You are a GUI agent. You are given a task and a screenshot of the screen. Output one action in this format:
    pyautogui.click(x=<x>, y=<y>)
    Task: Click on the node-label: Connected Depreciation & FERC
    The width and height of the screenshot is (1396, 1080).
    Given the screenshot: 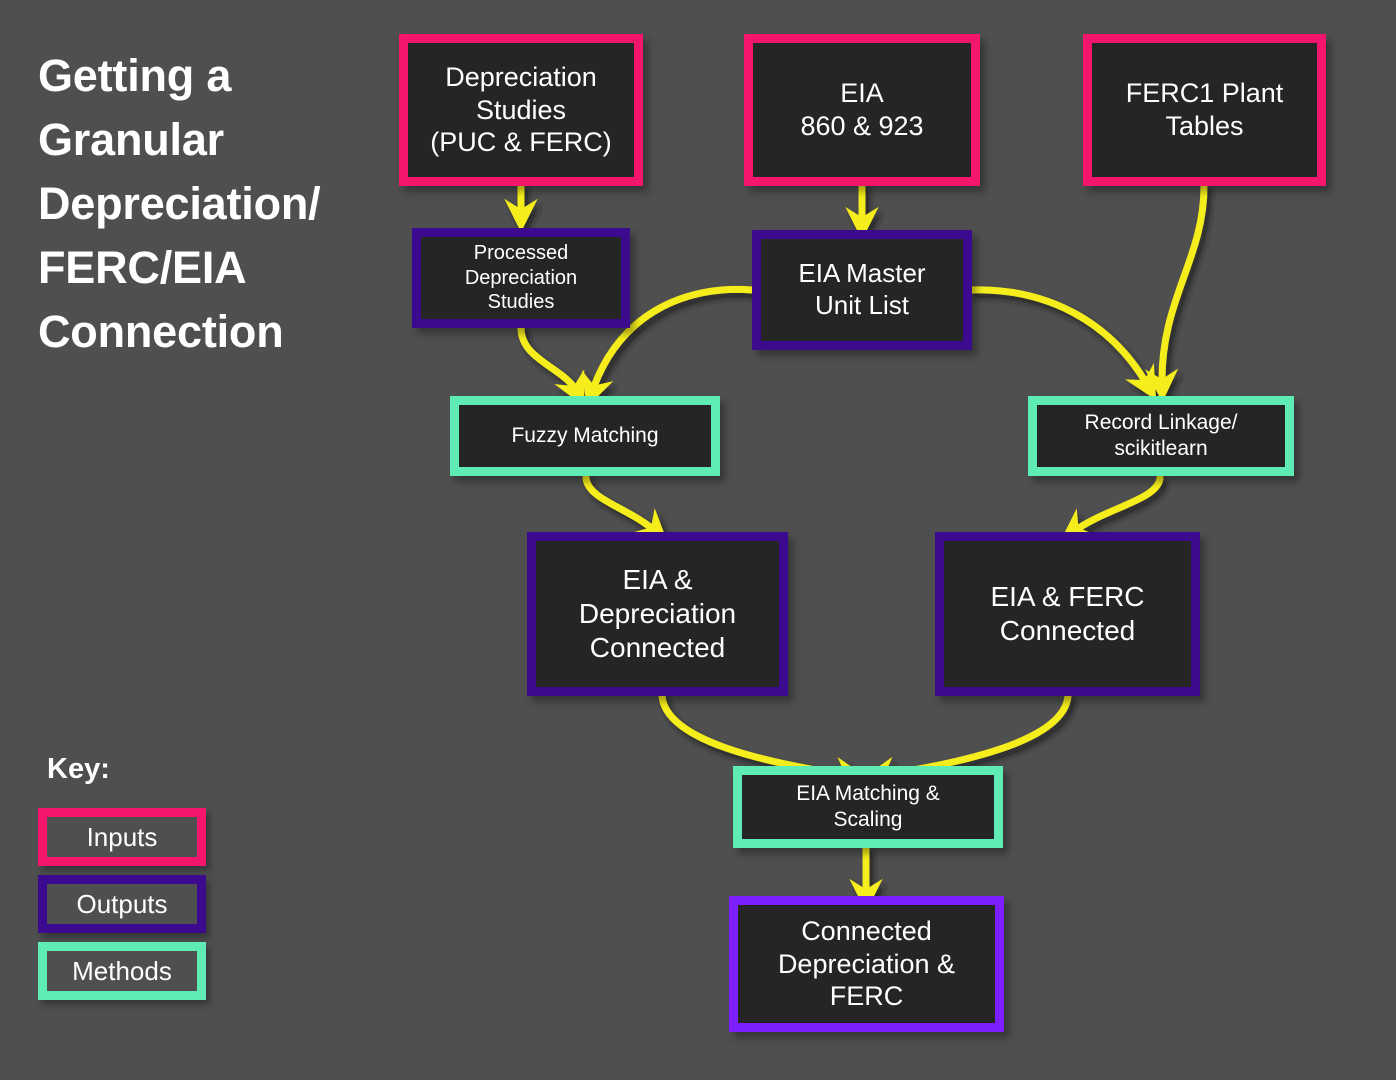 What is the action you would take?
    pyautogui.click(x=866, y=963)
    